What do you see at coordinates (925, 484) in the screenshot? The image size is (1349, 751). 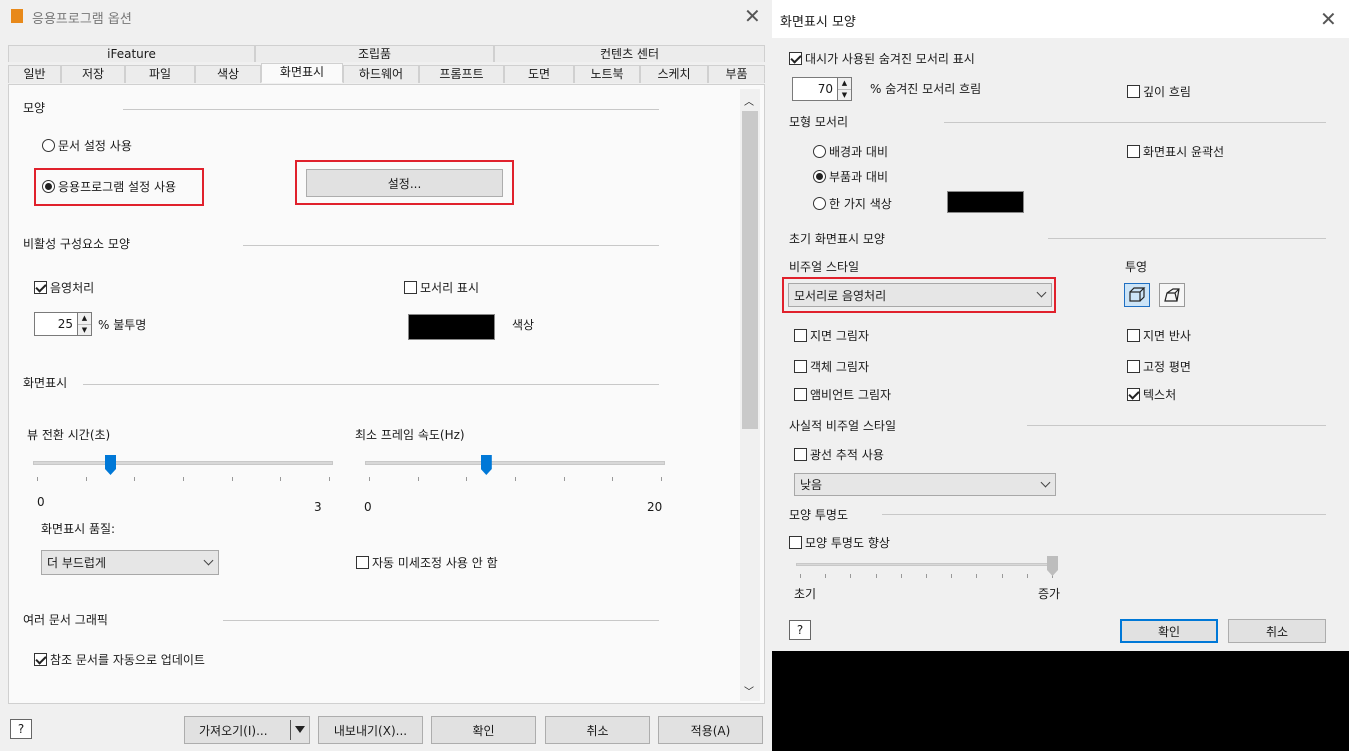 I see `ray-tracing-quality-select: 낮음` at bounding box center [925, 484].